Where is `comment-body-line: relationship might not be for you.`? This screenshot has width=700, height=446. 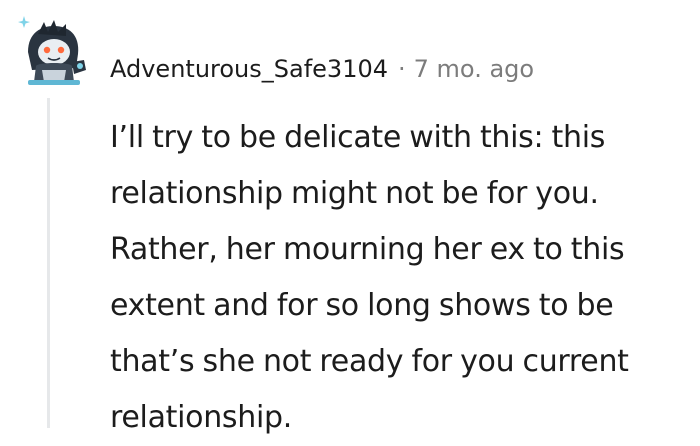 comment-body-line: relationship might not be for you. is located at coordinates (354, 193).